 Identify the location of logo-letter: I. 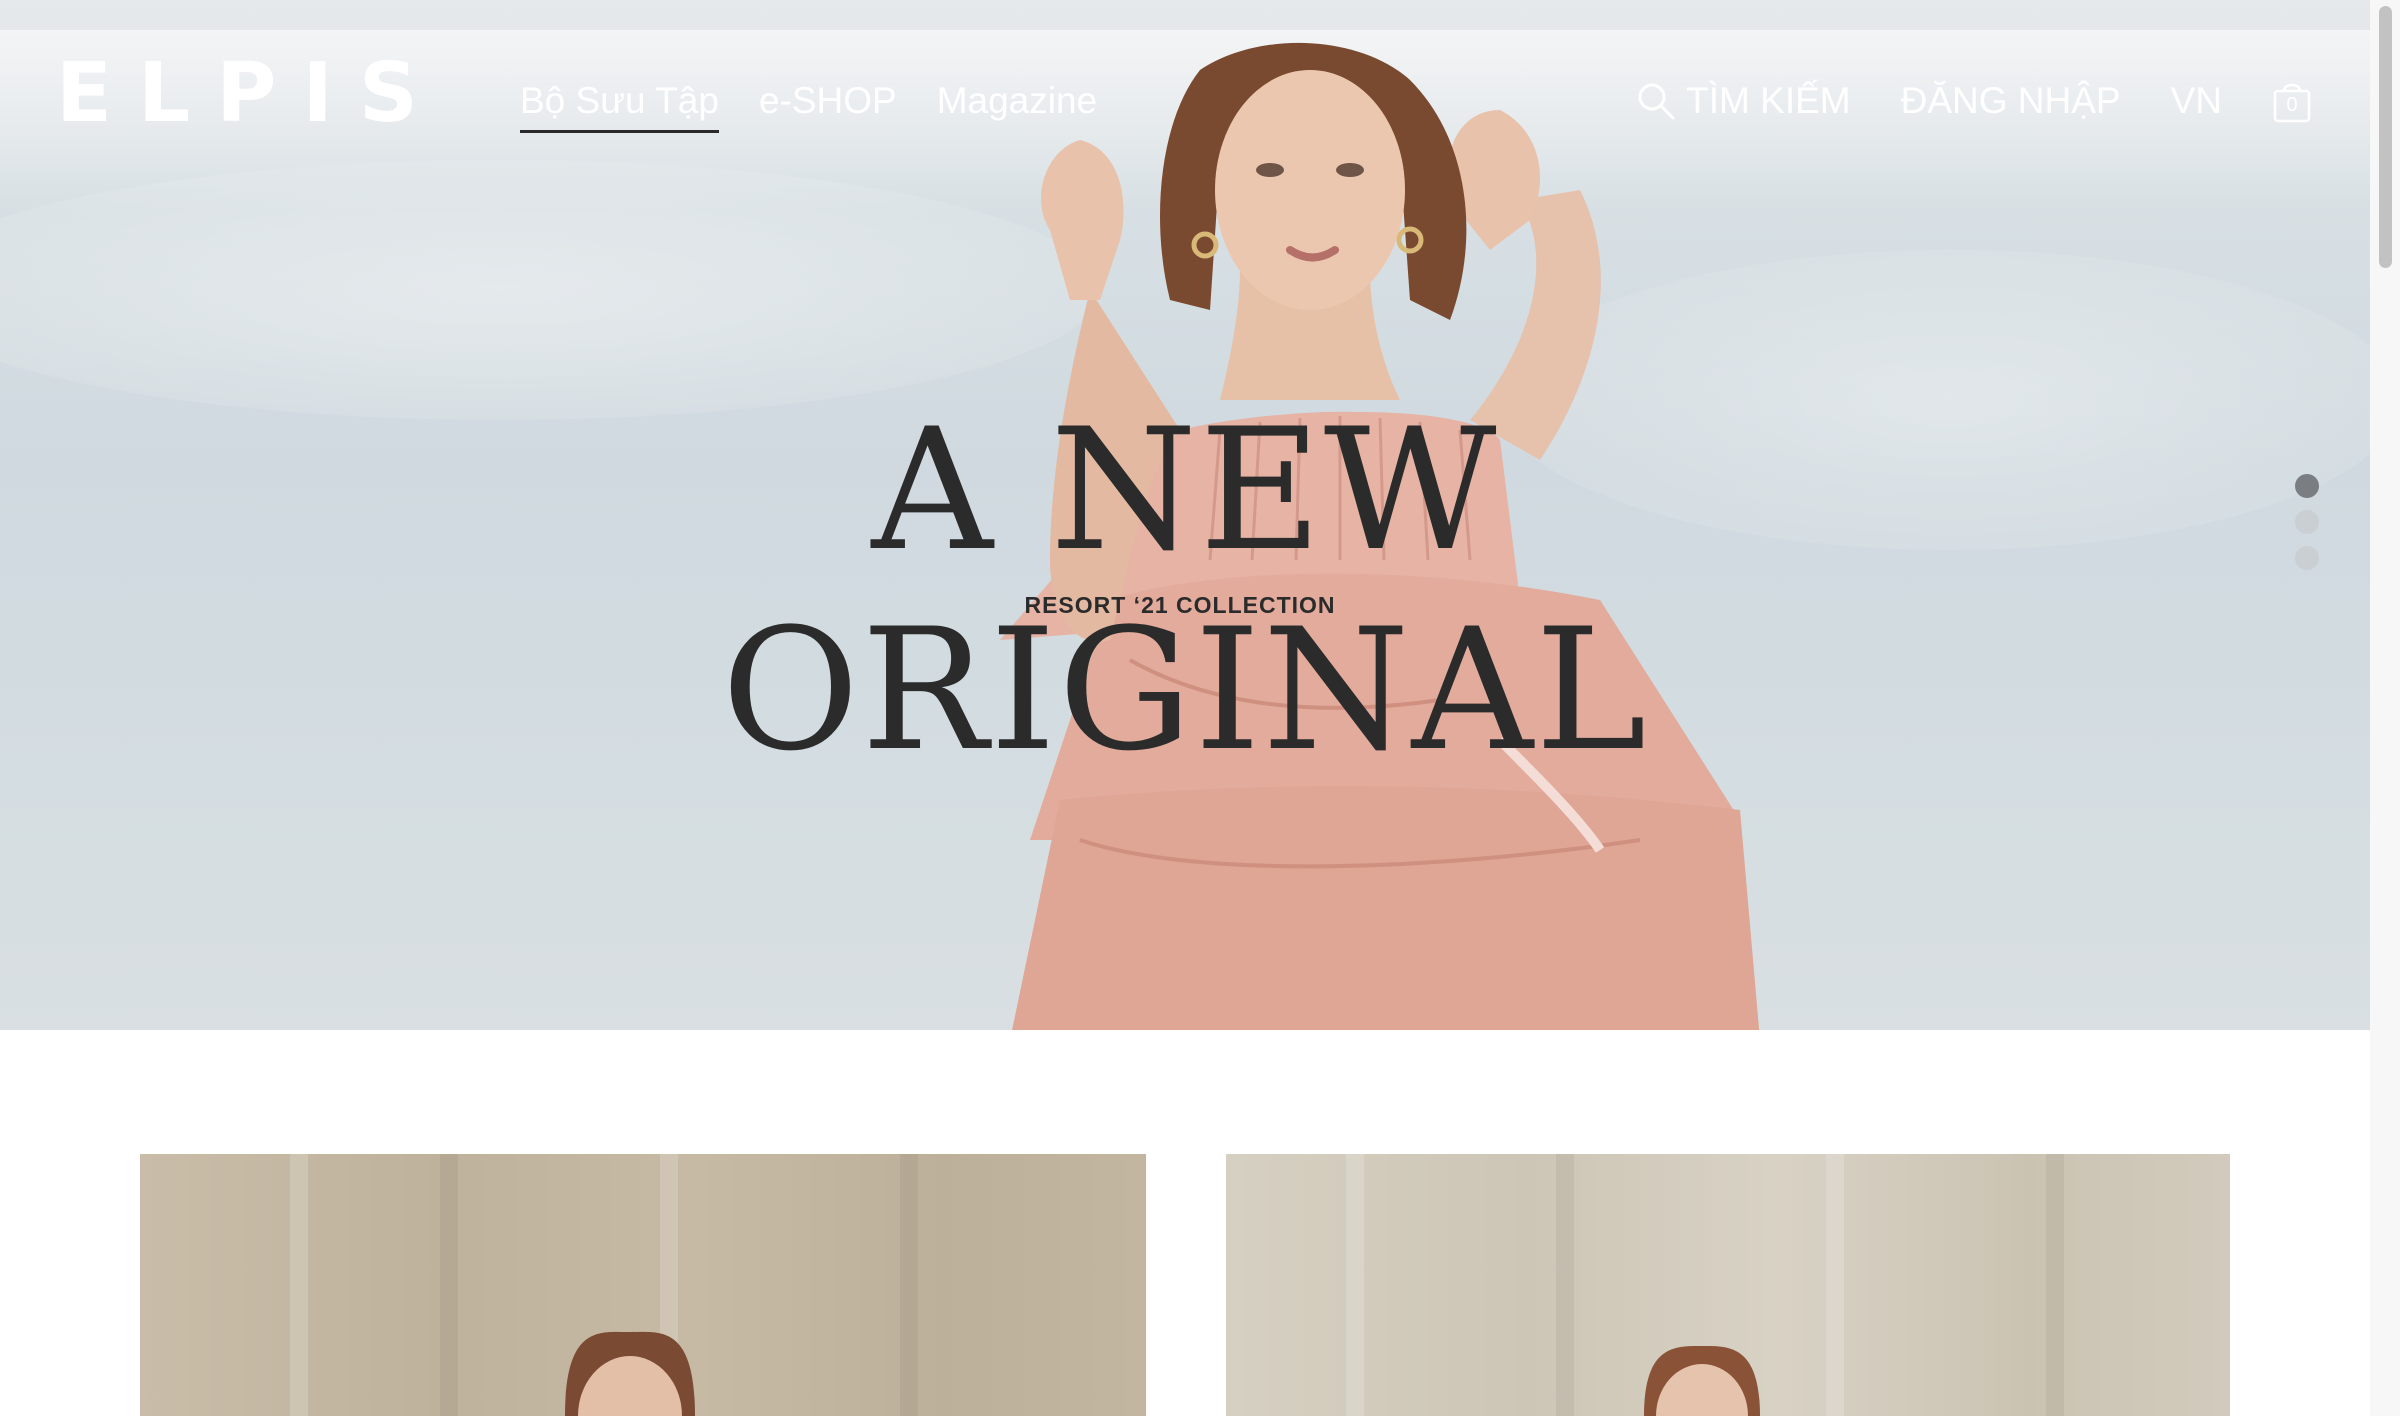
(319, 93).